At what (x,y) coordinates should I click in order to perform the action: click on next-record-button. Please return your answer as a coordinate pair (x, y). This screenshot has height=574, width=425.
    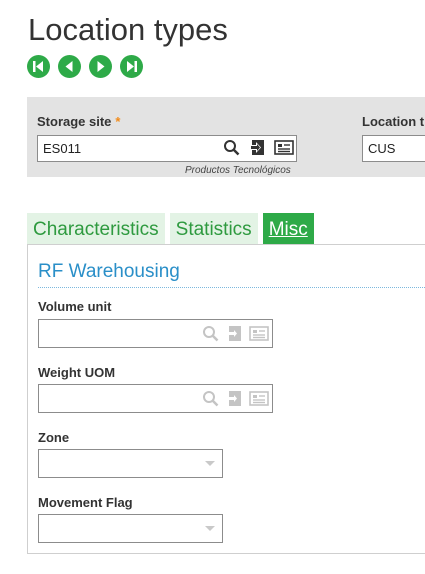
    Looking at the image, I should click on (100, 66).